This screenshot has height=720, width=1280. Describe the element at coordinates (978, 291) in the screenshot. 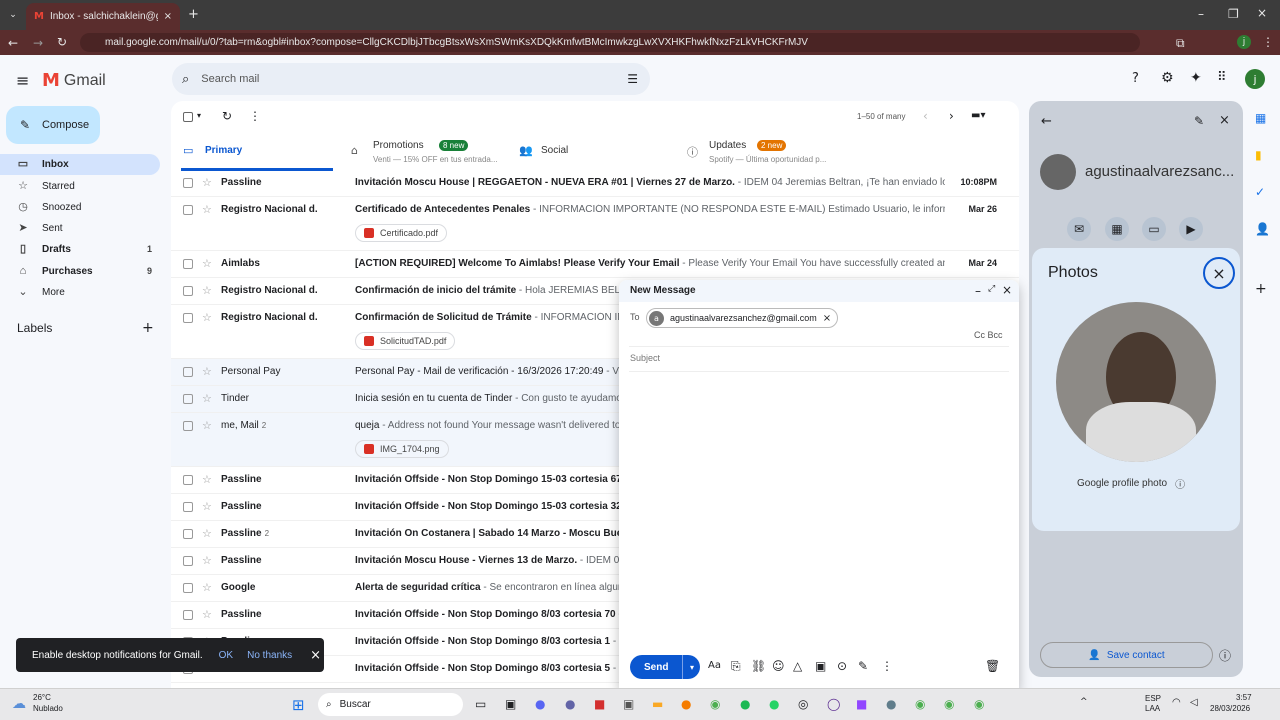

I see `minimize-compose-icon: –` at that location.